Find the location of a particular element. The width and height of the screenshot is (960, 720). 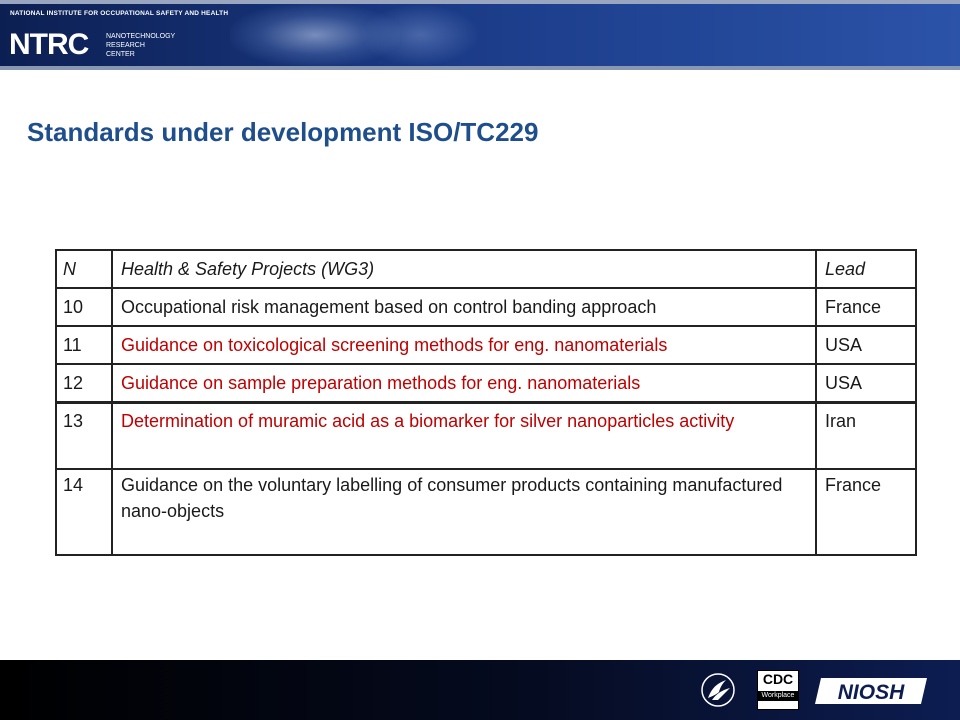

cdc-logo-text: CDC is located at coordinates (778, 679).